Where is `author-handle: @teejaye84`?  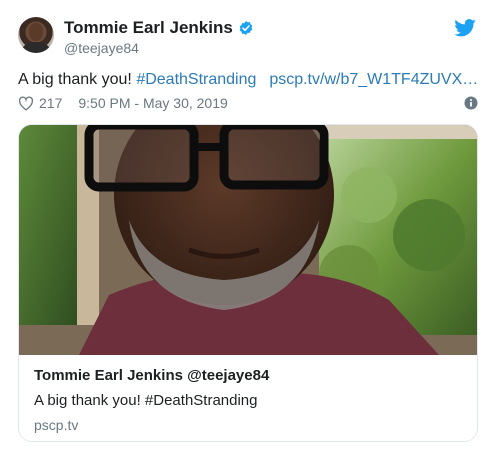 author-handle: @teejaye84 is located at coordinates (101, 48).